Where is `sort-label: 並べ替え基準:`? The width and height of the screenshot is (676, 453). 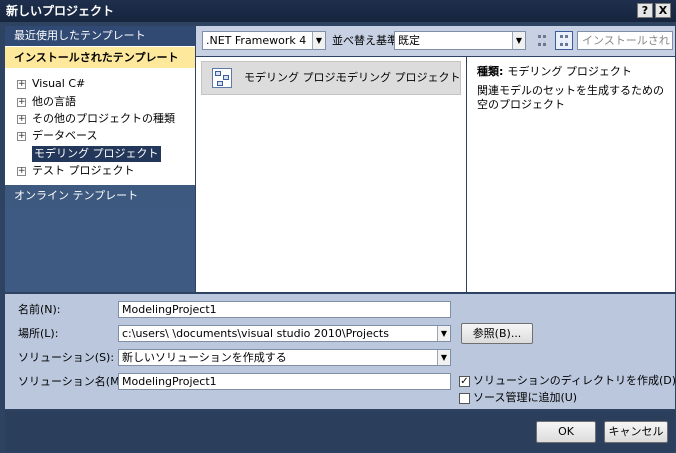 sort-label: 並べ替え基準: is located at coordinates (367, 40).